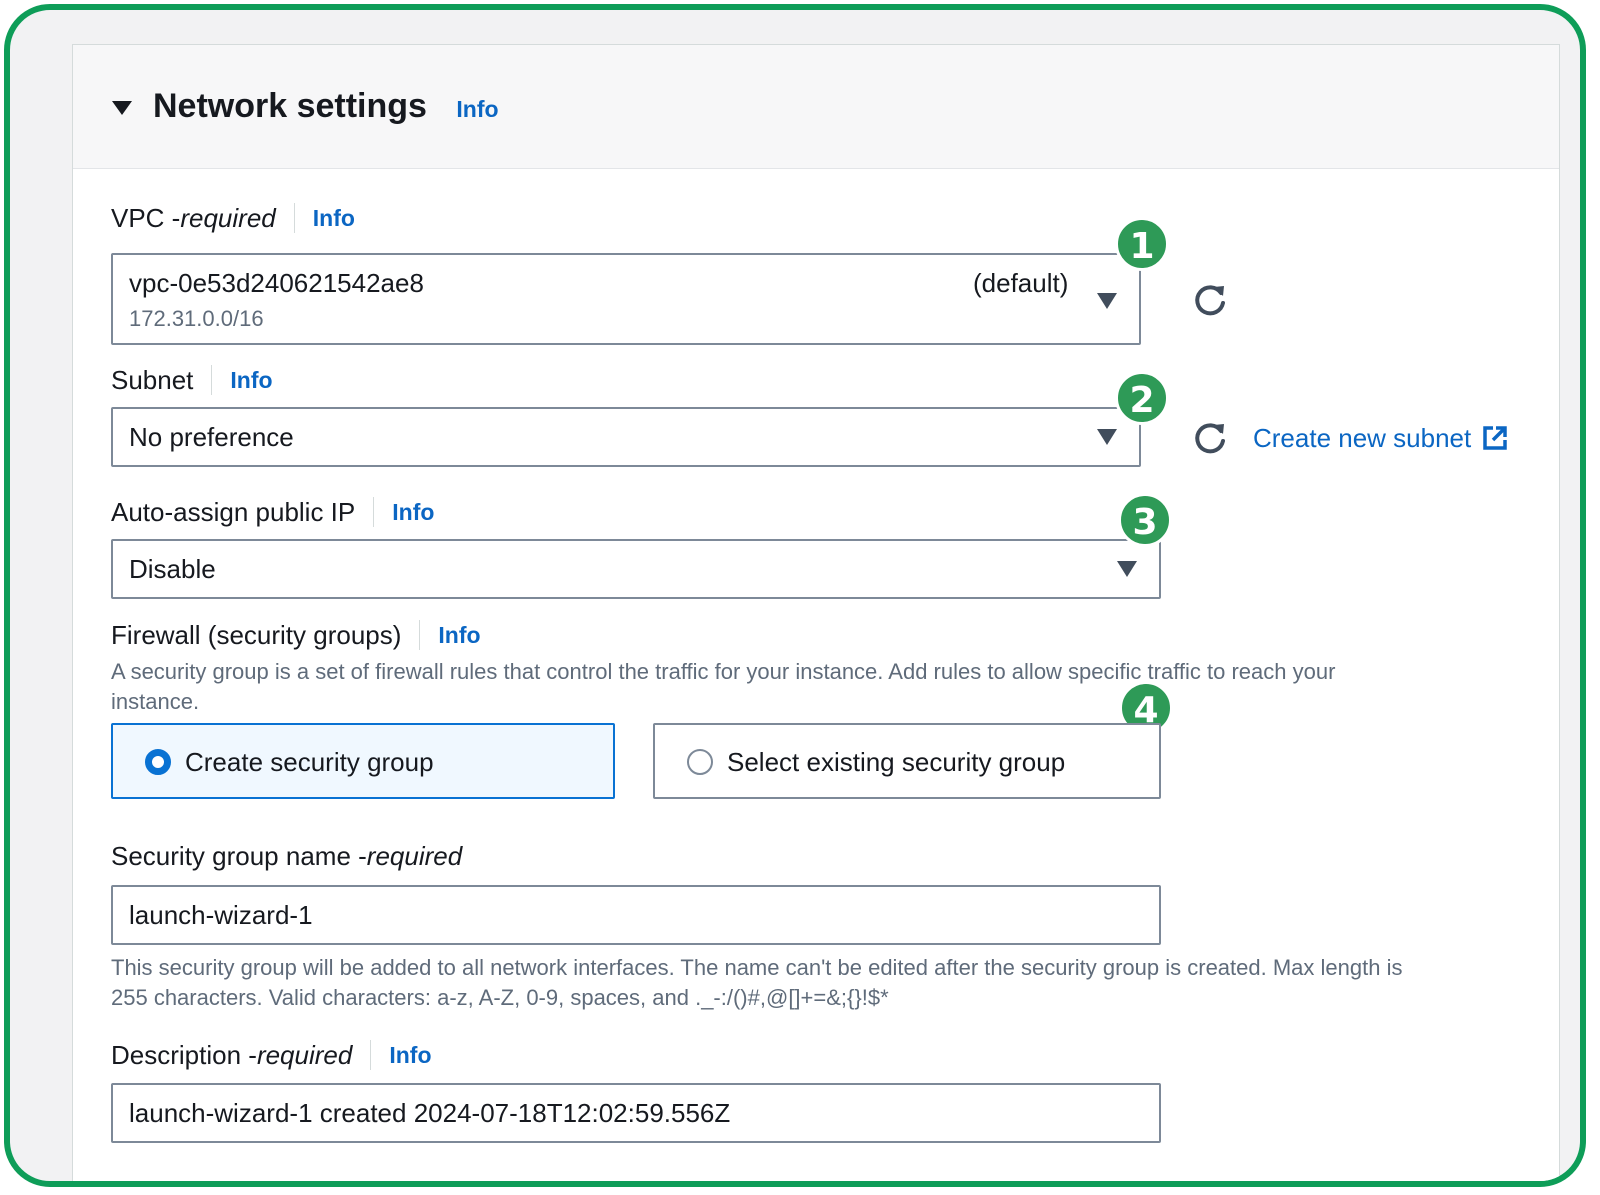 The image size is (1600, 1195). What do you see at coordinates (636, 915) in the screenshot?
I see `sg-name-input: launch-wizard-1` at bounding box center [636, 915].